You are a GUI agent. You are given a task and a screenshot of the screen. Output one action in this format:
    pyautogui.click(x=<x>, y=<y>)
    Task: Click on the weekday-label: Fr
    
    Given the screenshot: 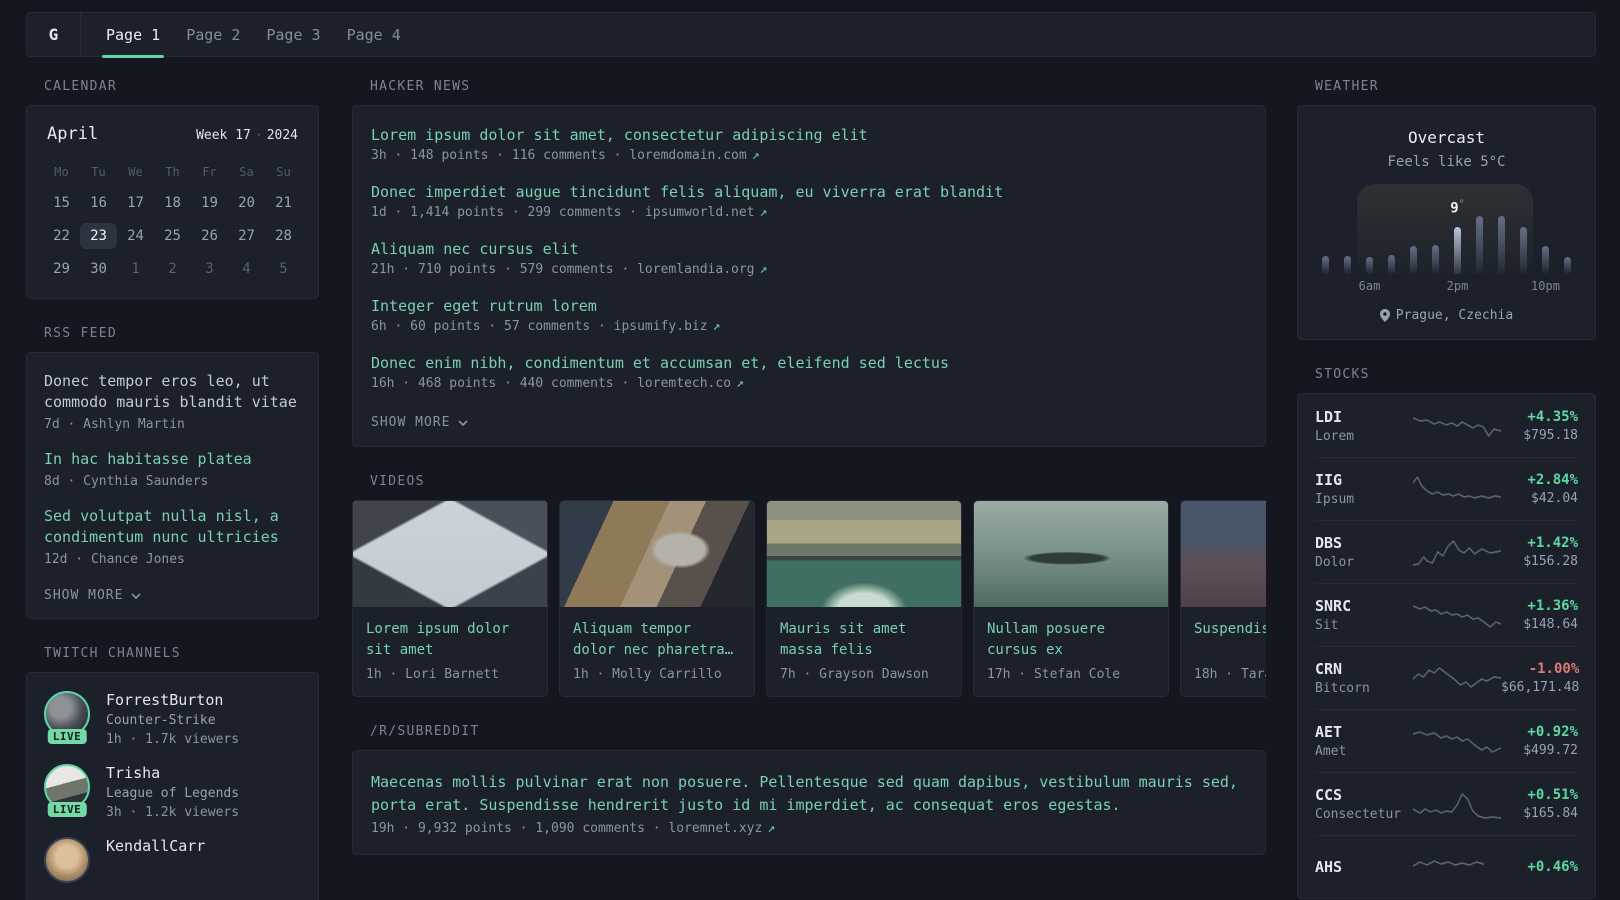 What is the action you would take?
    pyautogui.click(x=209, y=172)
    